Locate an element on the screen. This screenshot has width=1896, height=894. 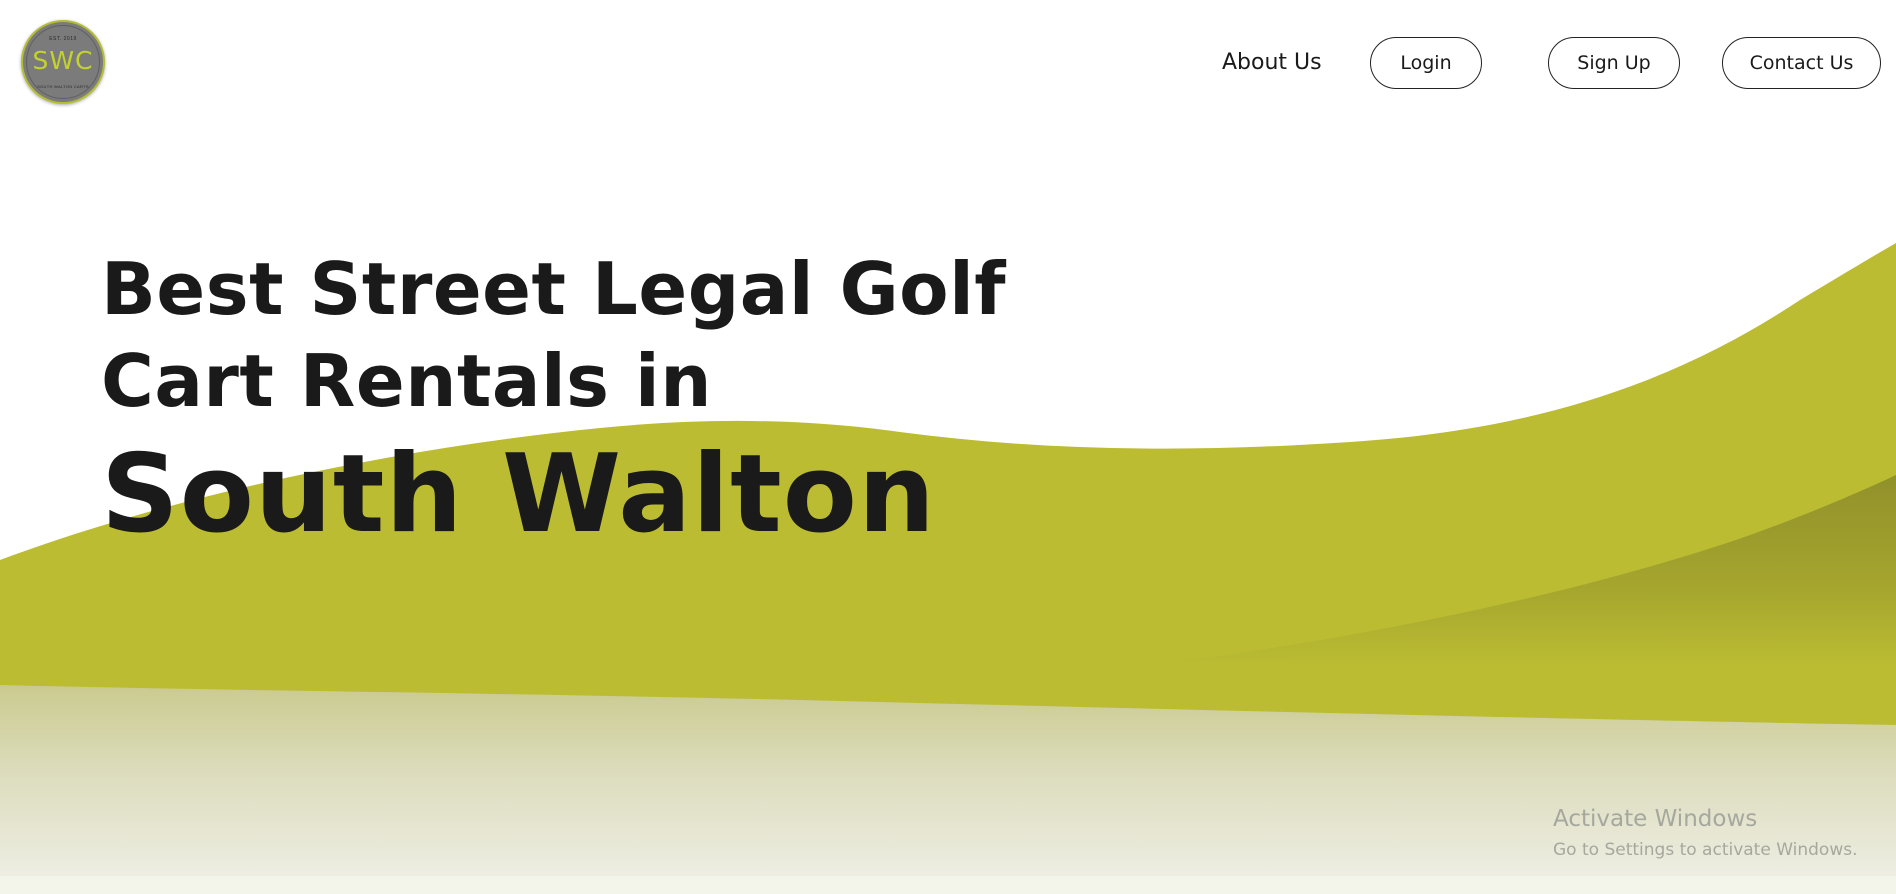
sign-up-button: Sign Up is located at coordinates (1614, 63).